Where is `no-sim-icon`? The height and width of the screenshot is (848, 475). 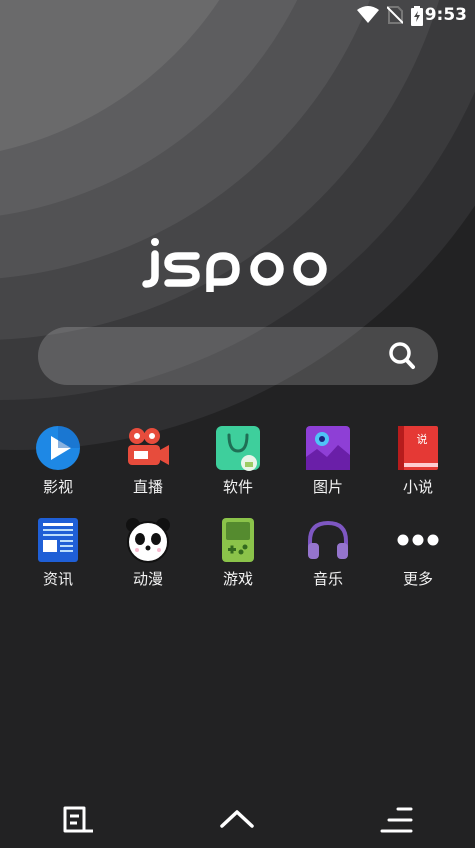 no-sim-icon is located at coordinates (395, 17).